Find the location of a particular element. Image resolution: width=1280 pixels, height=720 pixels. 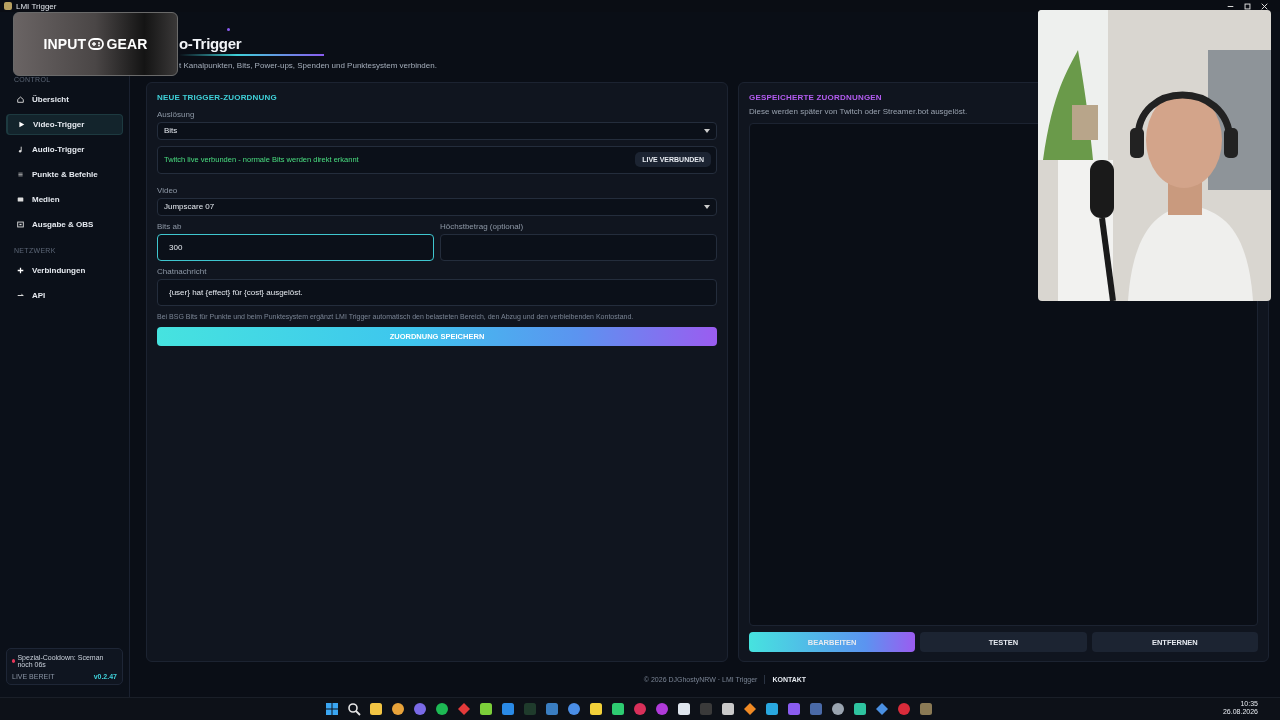

search-icon is located at coordinates (354, 709).